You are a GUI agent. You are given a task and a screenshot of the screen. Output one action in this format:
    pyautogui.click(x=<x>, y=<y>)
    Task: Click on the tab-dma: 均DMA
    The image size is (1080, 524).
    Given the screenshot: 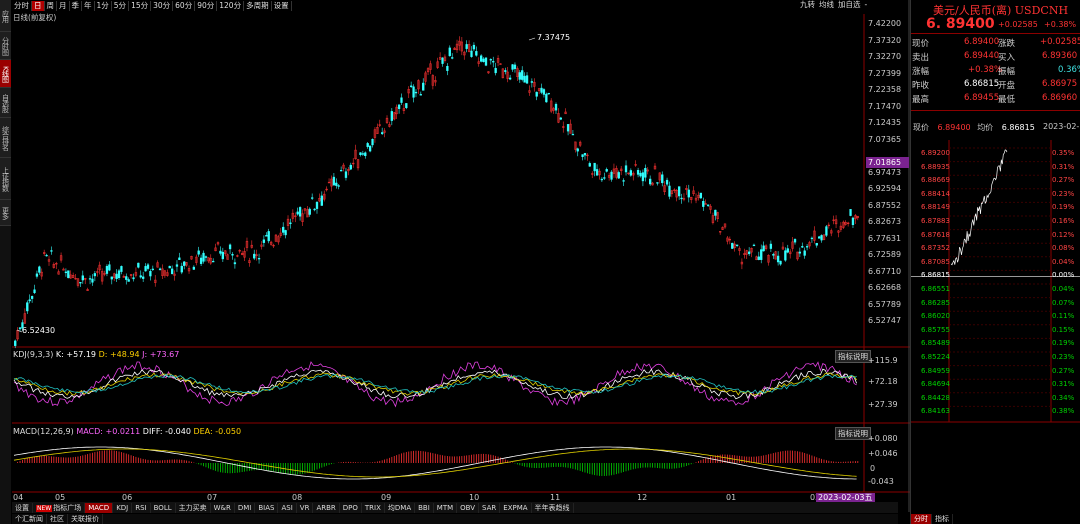 What is the action you would take?
    pyautogui.click(x=400, y=507)
    